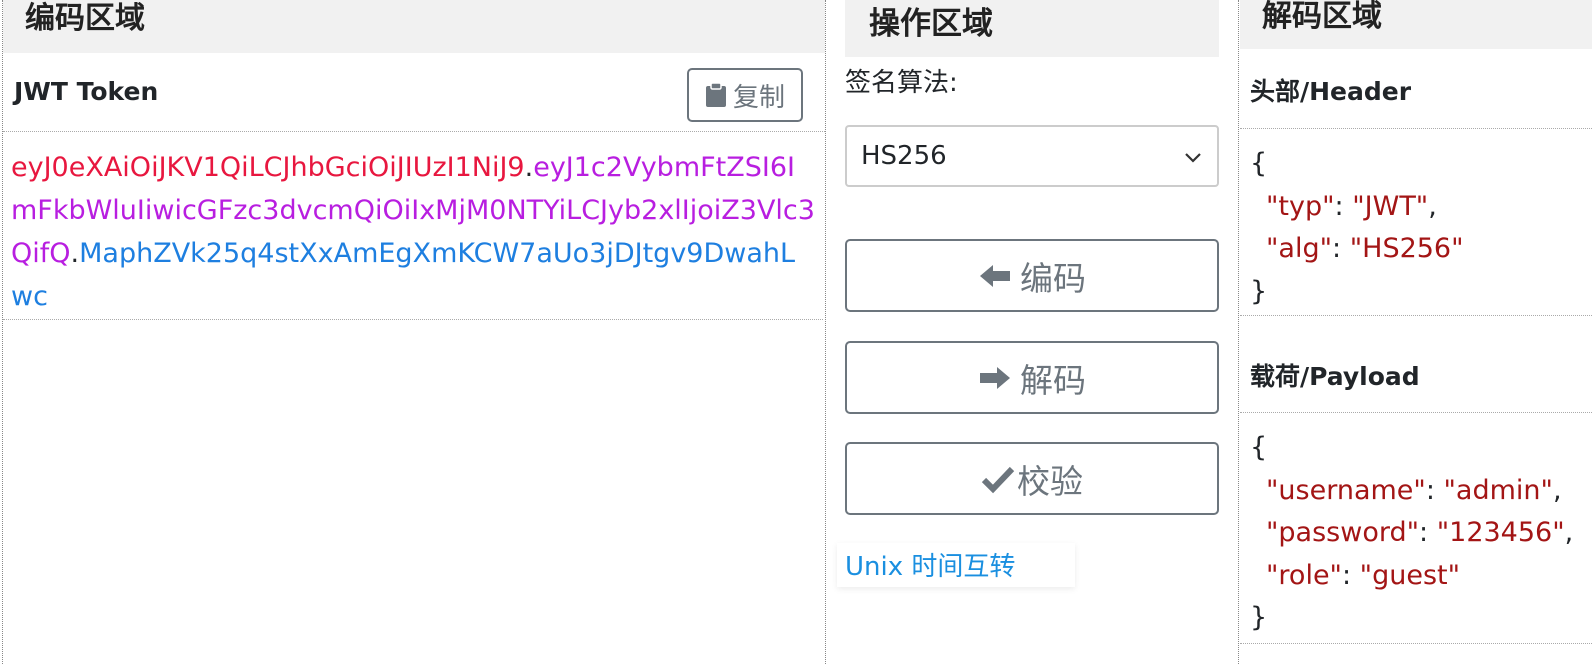 This screenshot has height=664, width=1592. I want to click on encode-title: 编码区域, so click(414, 26).